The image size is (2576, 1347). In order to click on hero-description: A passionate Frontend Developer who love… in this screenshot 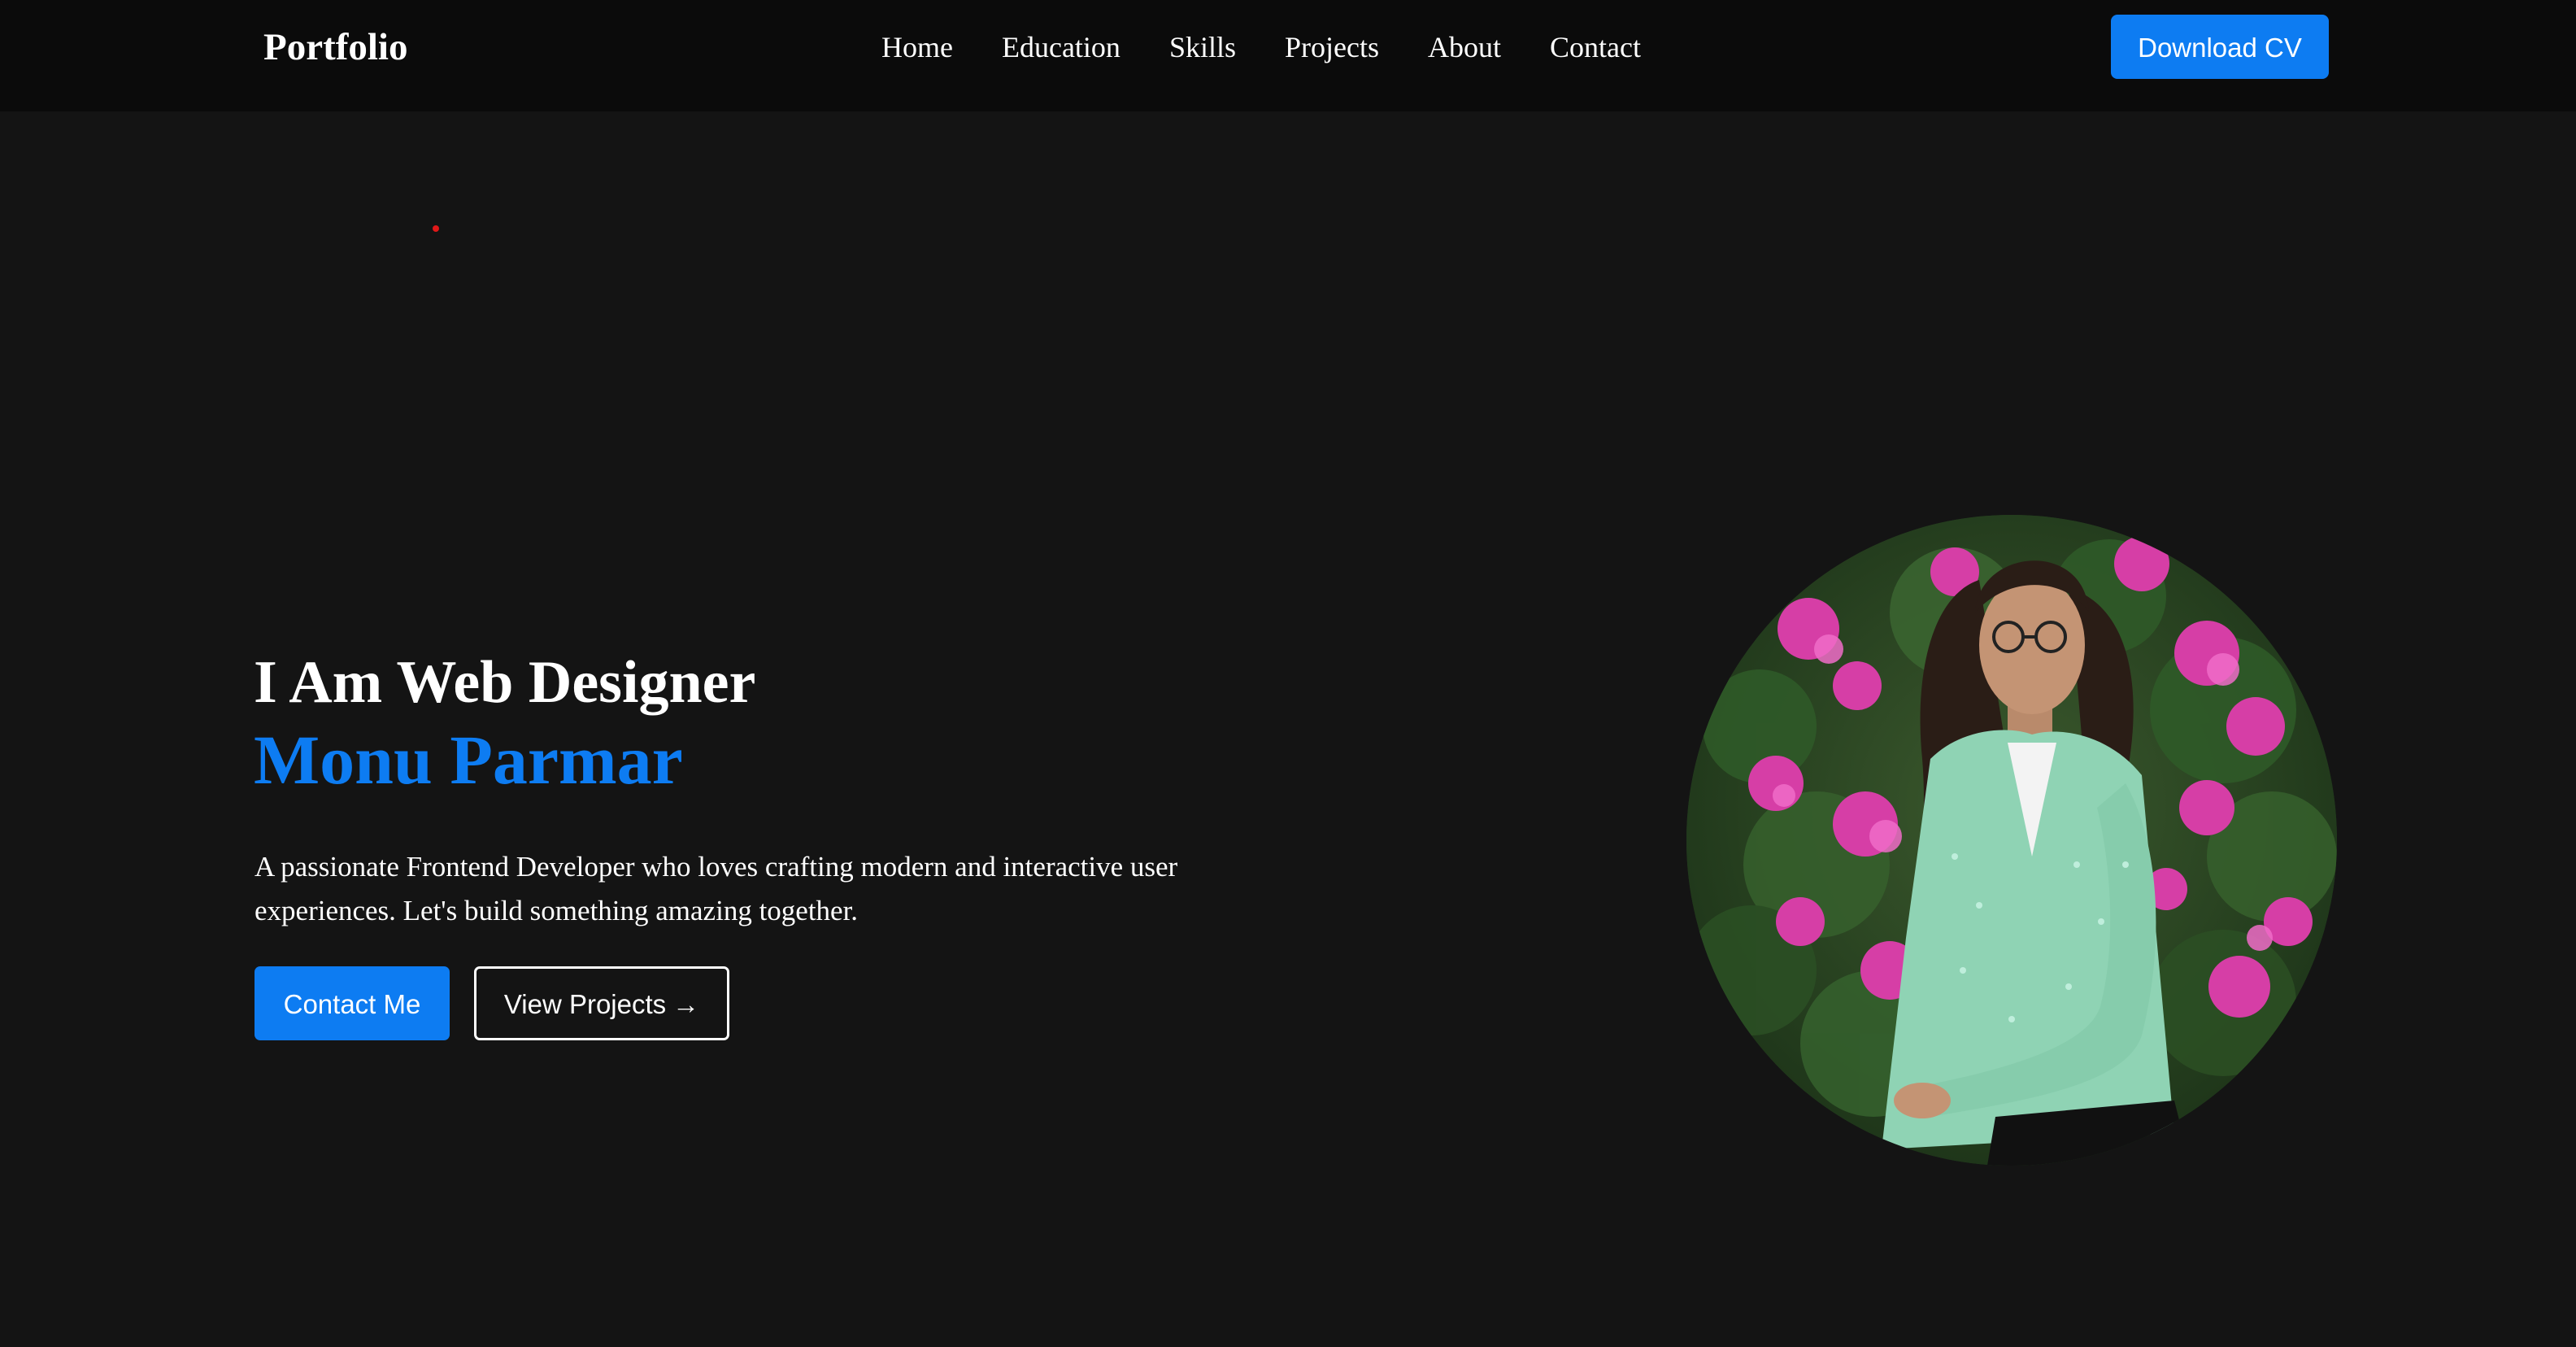, I will do `click(717, 888)`.